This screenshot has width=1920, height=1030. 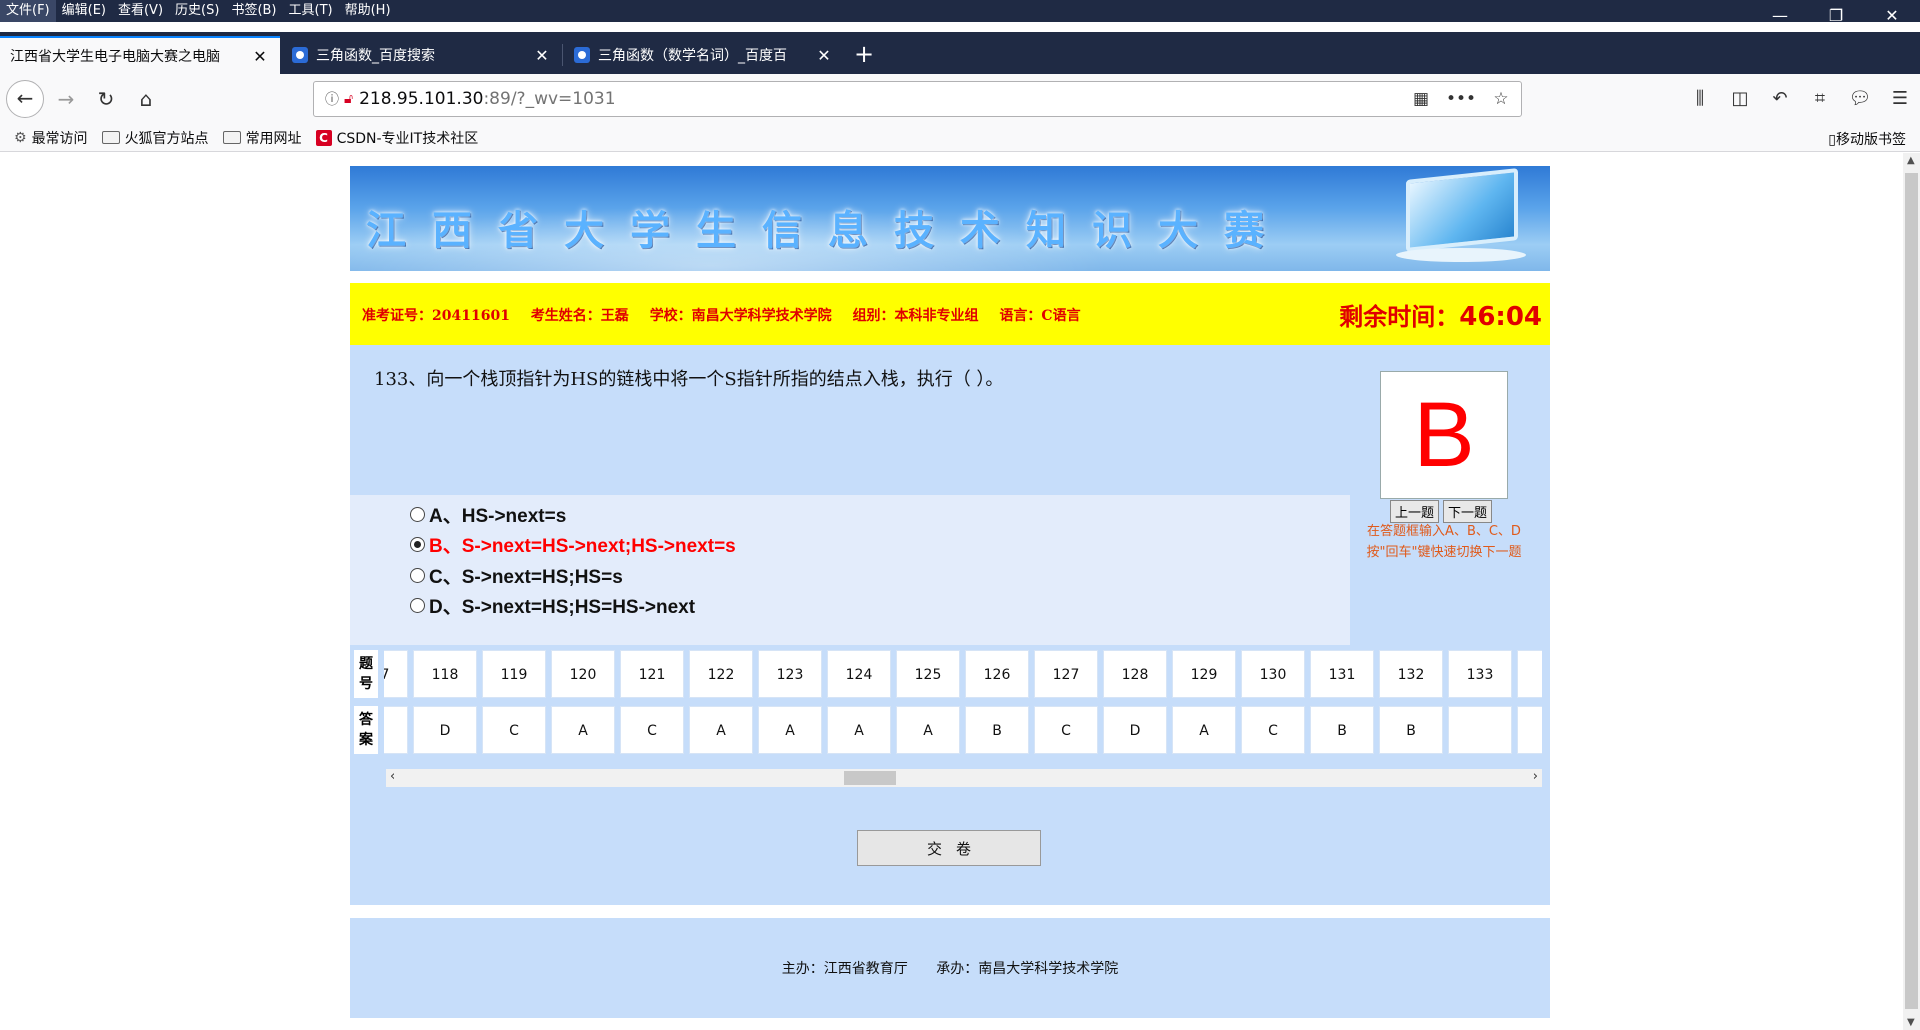 I want to click on info-icon: ⓘ, so click(x=332, y=99).